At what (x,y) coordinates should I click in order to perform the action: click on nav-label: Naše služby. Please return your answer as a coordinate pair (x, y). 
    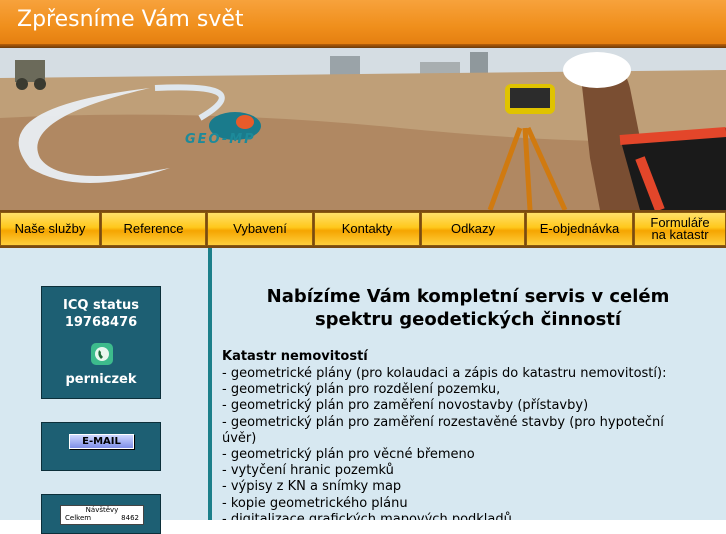
    Looking at the image, I should click on (50, 228).